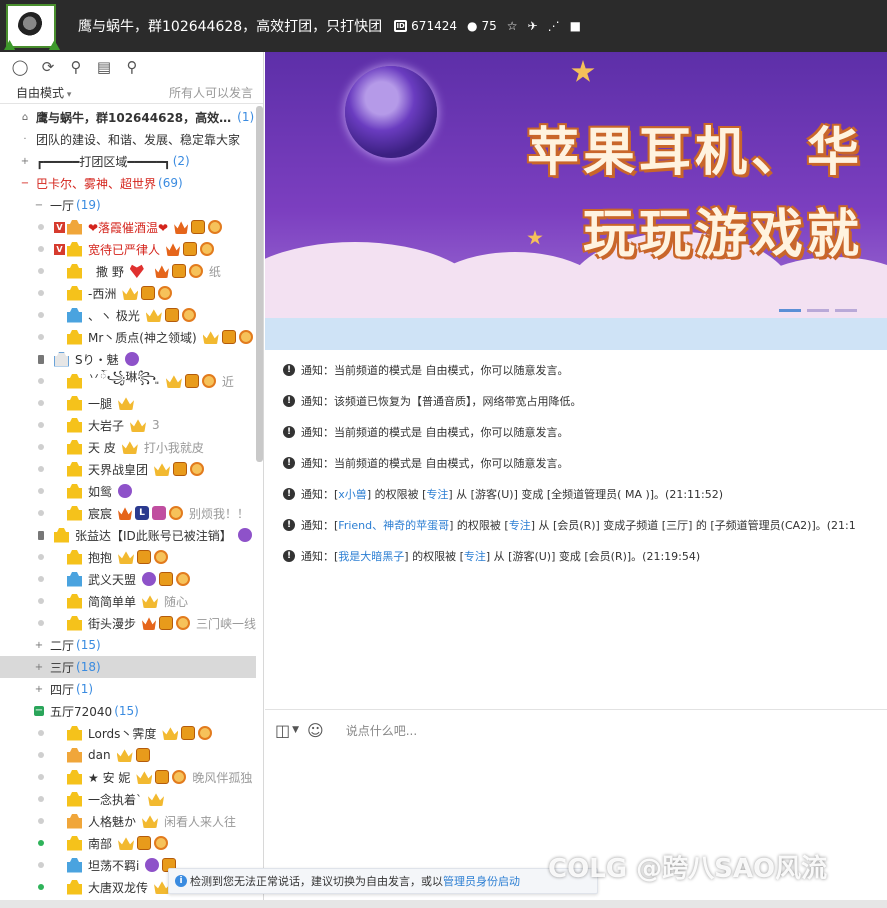 Image resolution: width=887 pixels, height=908 pixels. What do you see at coordinates (128, 249) in the screenshot?
I see `user-row: V 宽待已严律人` at bounding box center [128, 249].